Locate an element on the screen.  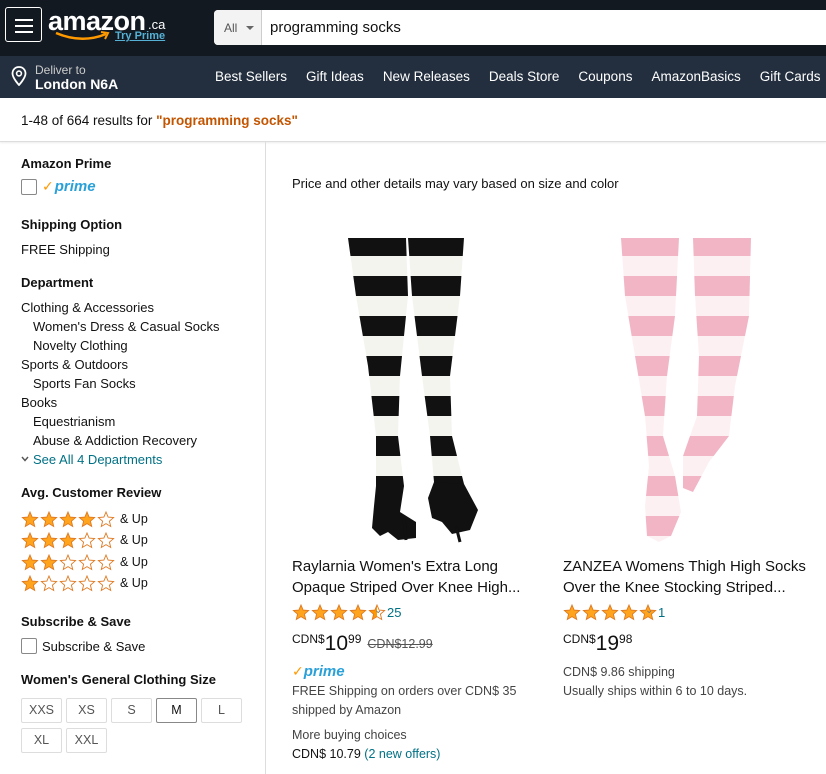
deliver-label: Deliver to is located at coordinates (60, 70).